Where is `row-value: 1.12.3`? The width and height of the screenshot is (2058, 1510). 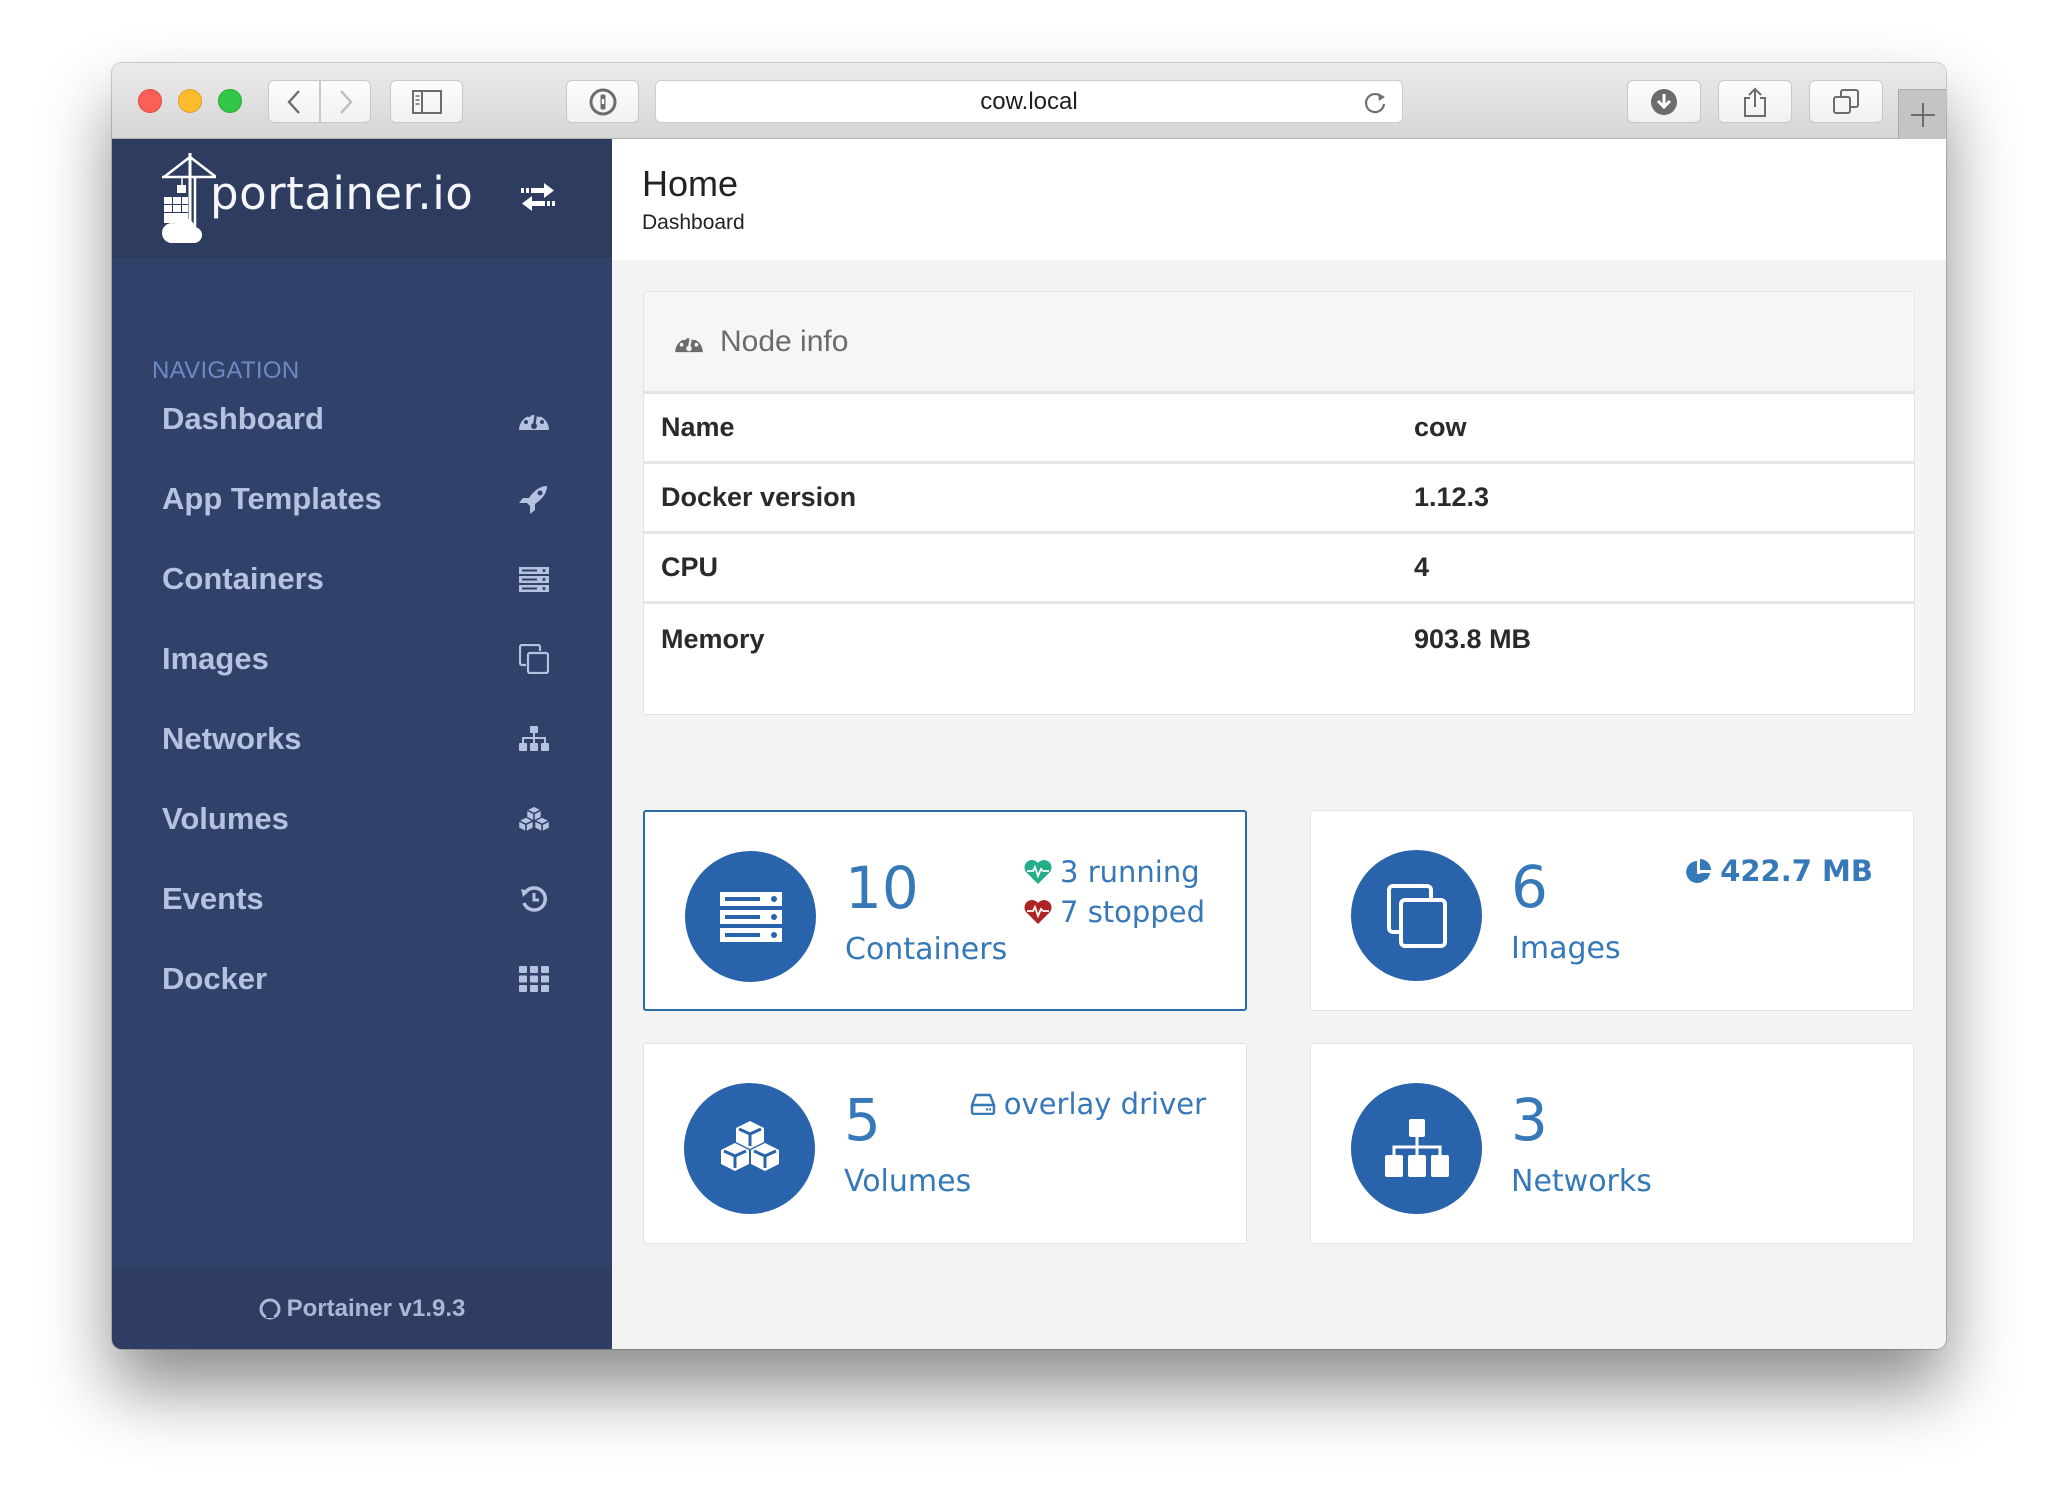
row-value: 1.12.3 is located at coordinates (1452, 497).